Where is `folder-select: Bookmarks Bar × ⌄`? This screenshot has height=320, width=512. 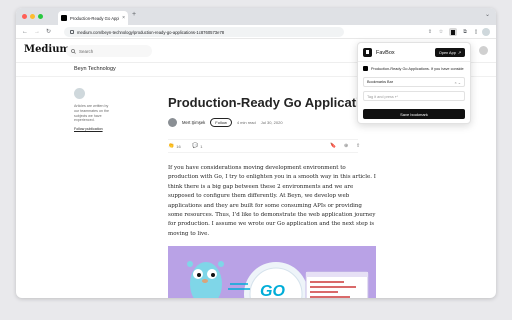
folder-select: Bookmarks Bar × ⌄ is located at coordinates (414, 82).